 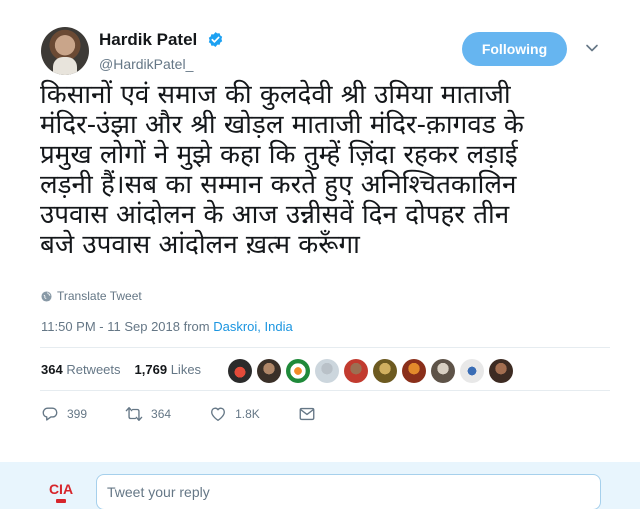 I want to click on direct-message-action, so click(x=307, y=414).